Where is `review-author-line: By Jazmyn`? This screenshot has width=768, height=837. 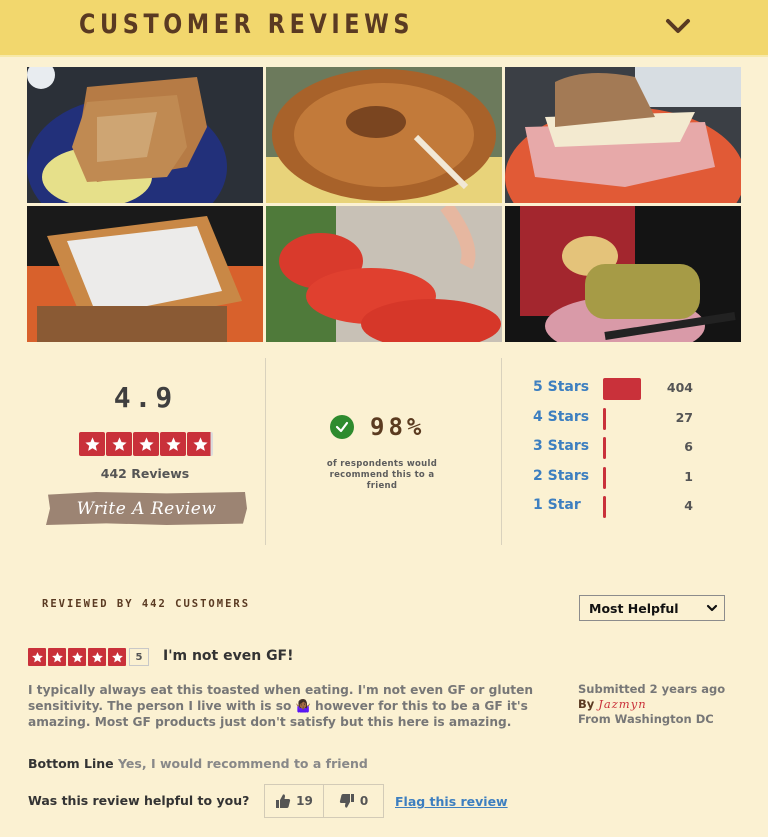
review-author-line: By Jazmyn is located at coordinates (651, 704).